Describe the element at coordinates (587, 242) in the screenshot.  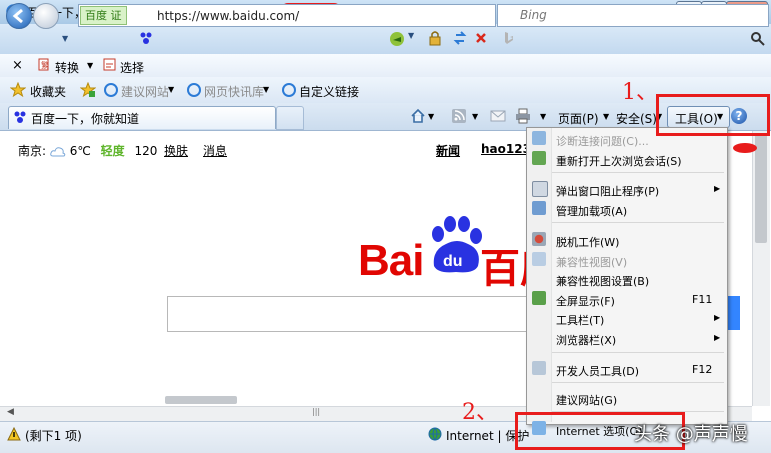
I see `menu-item-work-offline: 脱机工作(W)` at that location.